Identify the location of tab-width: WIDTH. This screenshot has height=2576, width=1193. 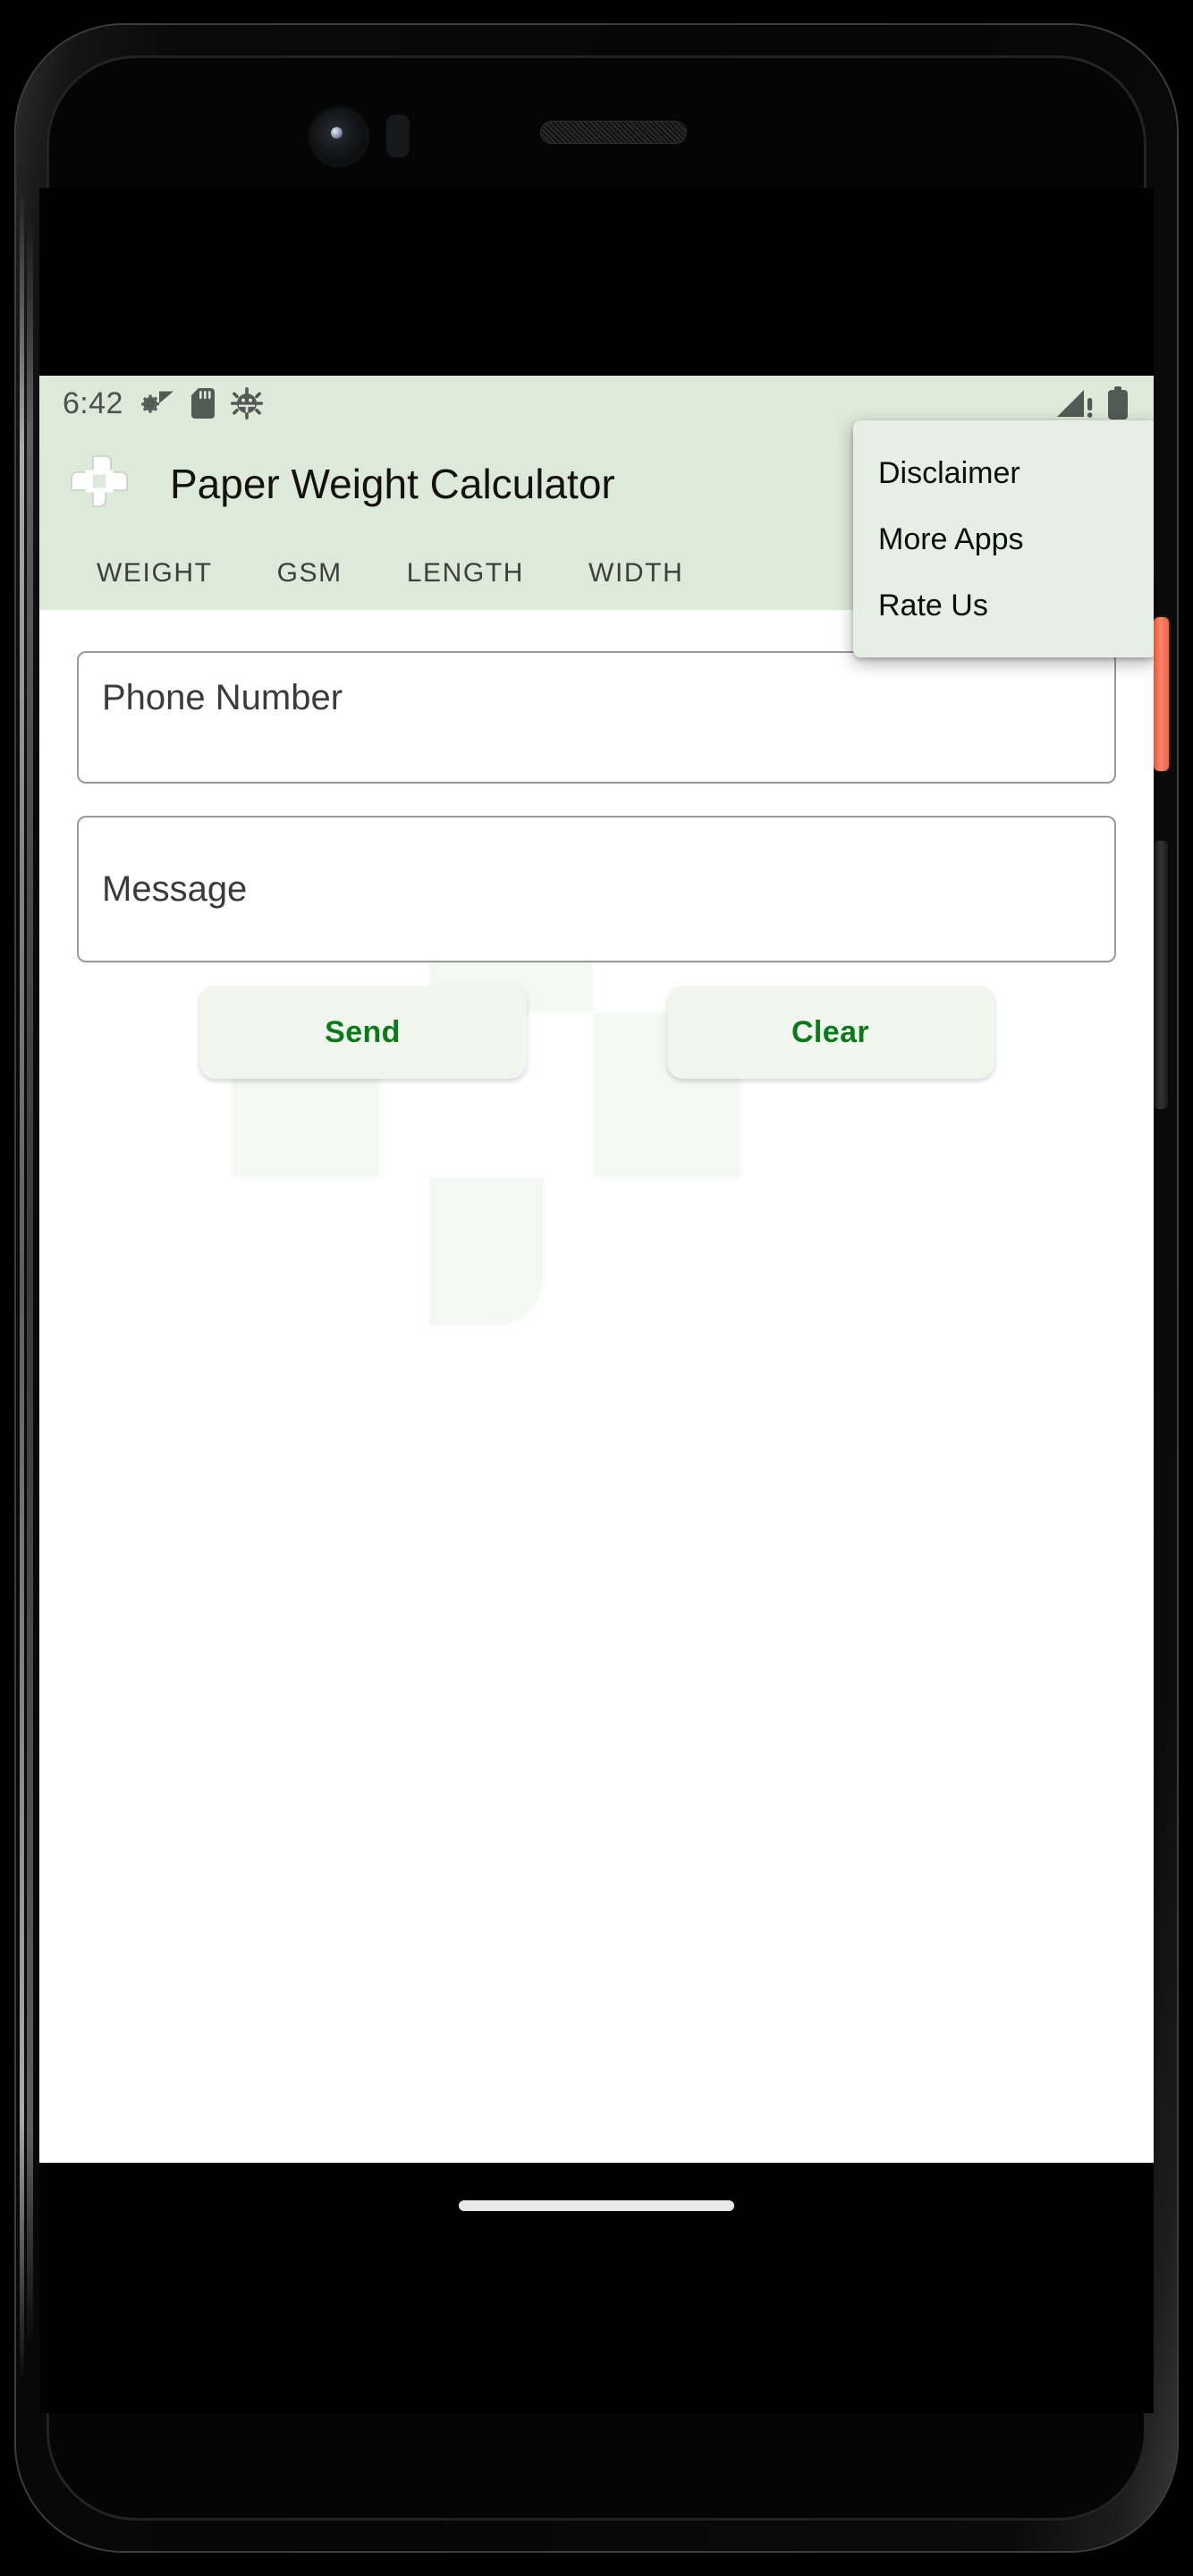
(635, 573).